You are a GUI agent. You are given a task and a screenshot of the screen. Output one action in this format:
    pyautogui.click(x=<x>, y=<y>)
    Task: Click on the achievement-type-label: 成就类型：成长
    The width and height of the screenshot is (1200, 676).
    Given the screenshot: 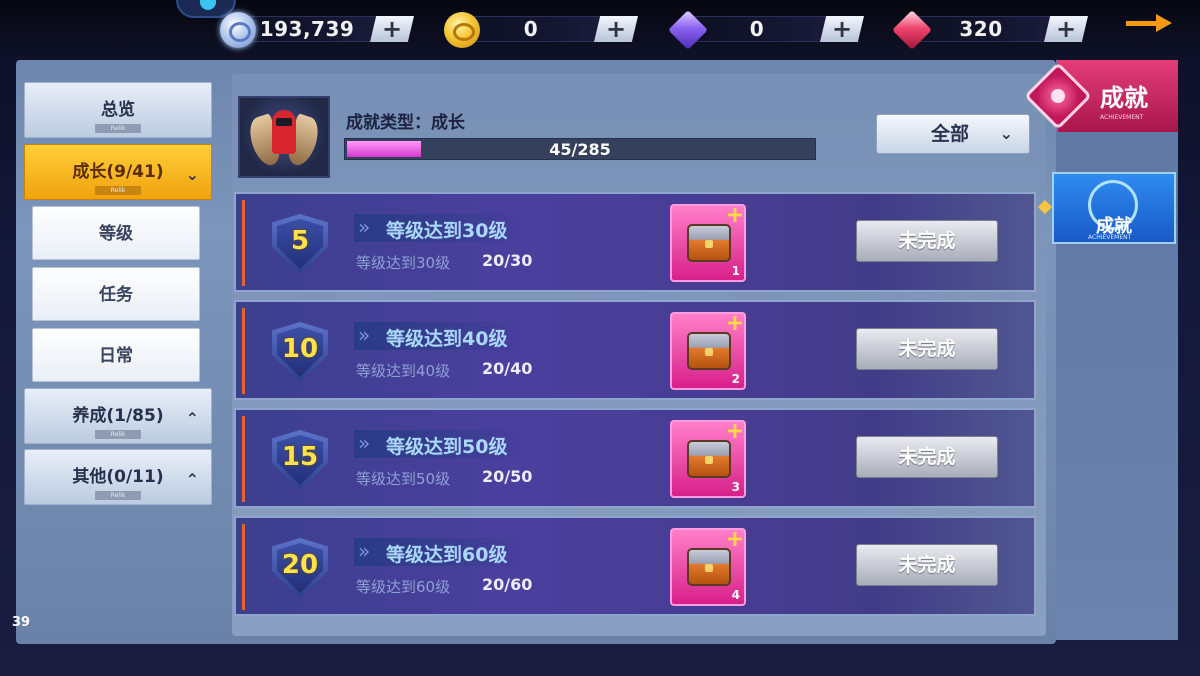 What is the action you would take?
    pyautogui.click(x=405, y=123)
    